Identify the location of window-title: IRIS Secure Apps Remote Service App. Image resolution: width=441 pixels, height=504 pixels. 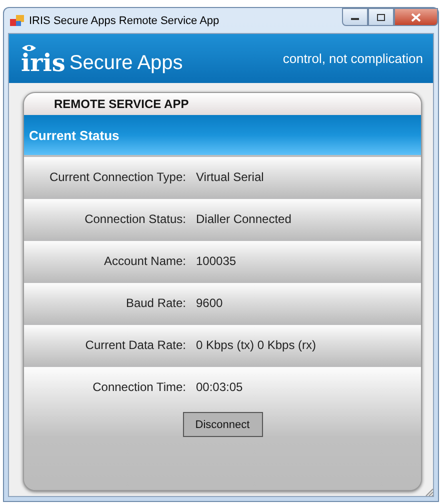
(124, 20).